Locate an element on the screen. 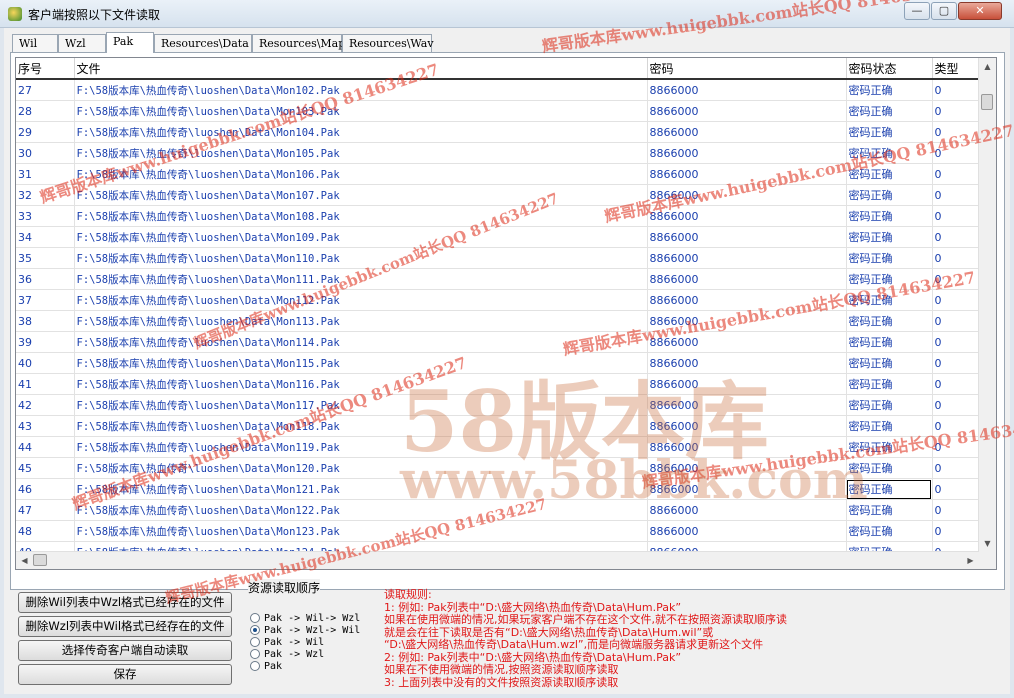 The image size is (1014, 698). cell-index: 48 is located at coordinates (45, 531).